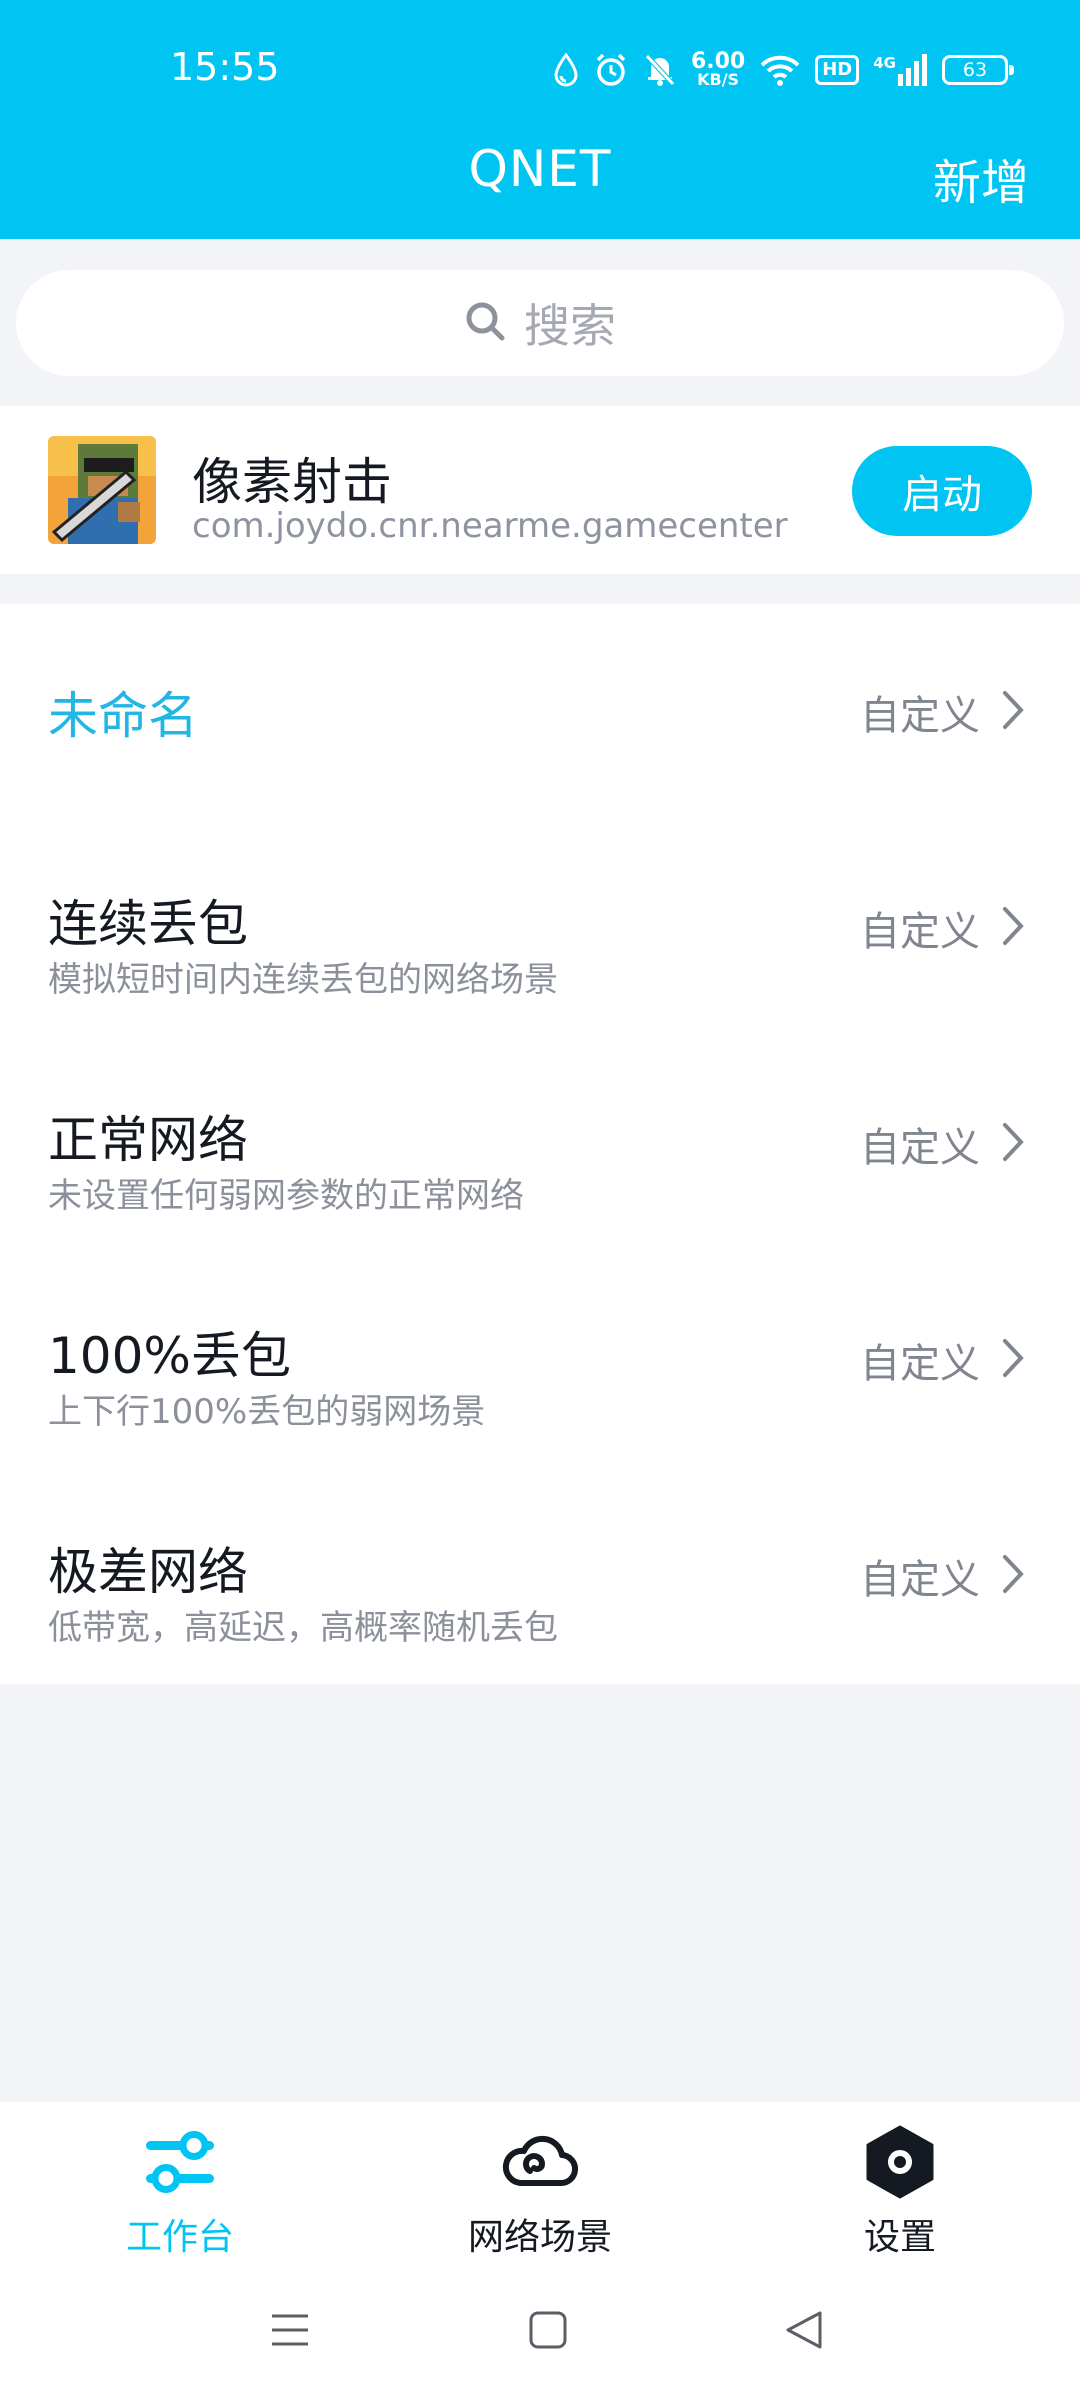 The width and height of the screenshot is (1080, 2400). What do you see at coordinates (611, 70) in the screenshot?
I see `alarm-icon` at bounding box center [611, 70].